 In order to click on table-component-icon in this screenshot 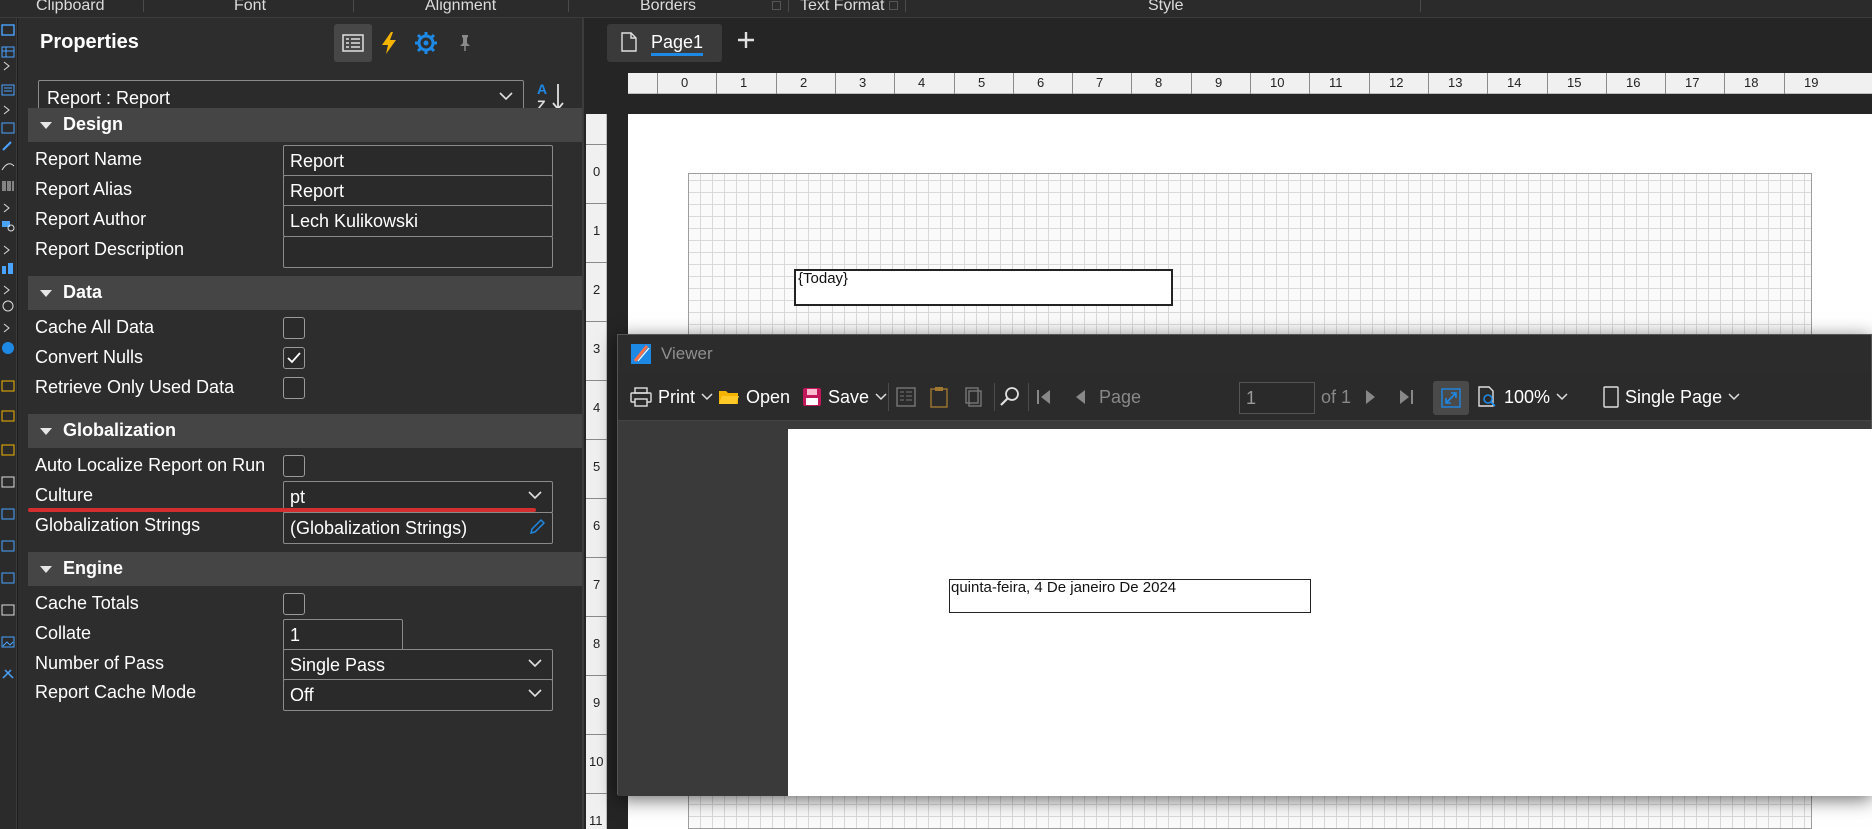, I will do `click(8, 52)`.